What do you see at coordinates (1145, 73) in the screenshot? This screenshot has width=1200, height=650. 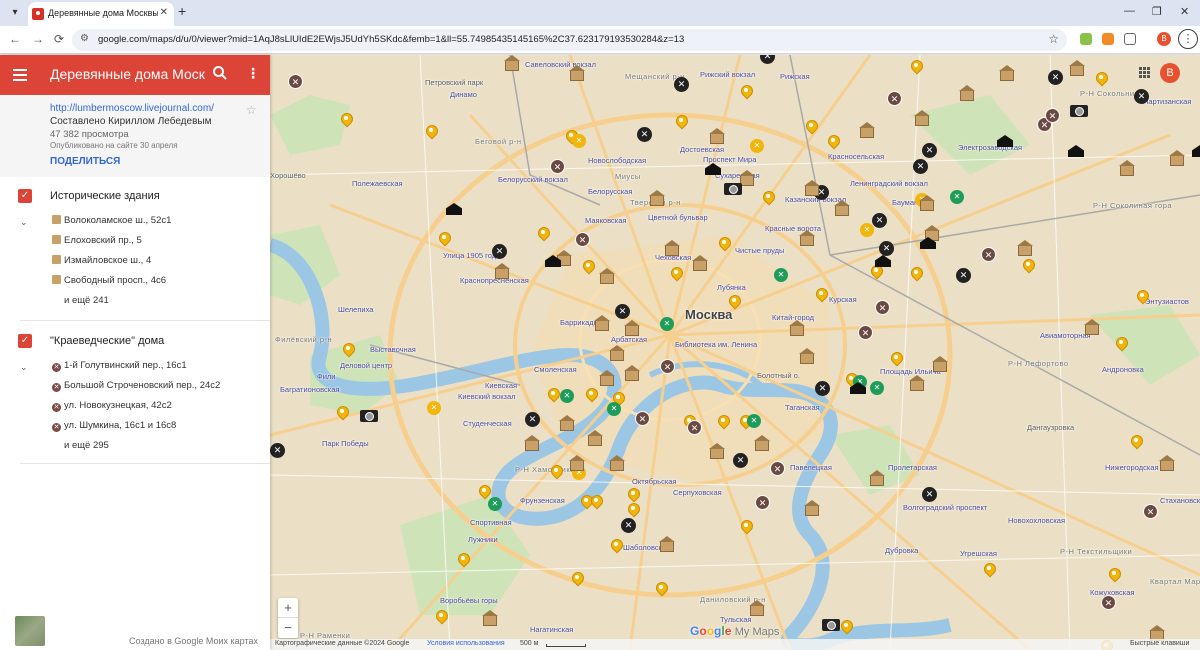 I see `apps-grid-icon` at bounding box center [1145, 73].